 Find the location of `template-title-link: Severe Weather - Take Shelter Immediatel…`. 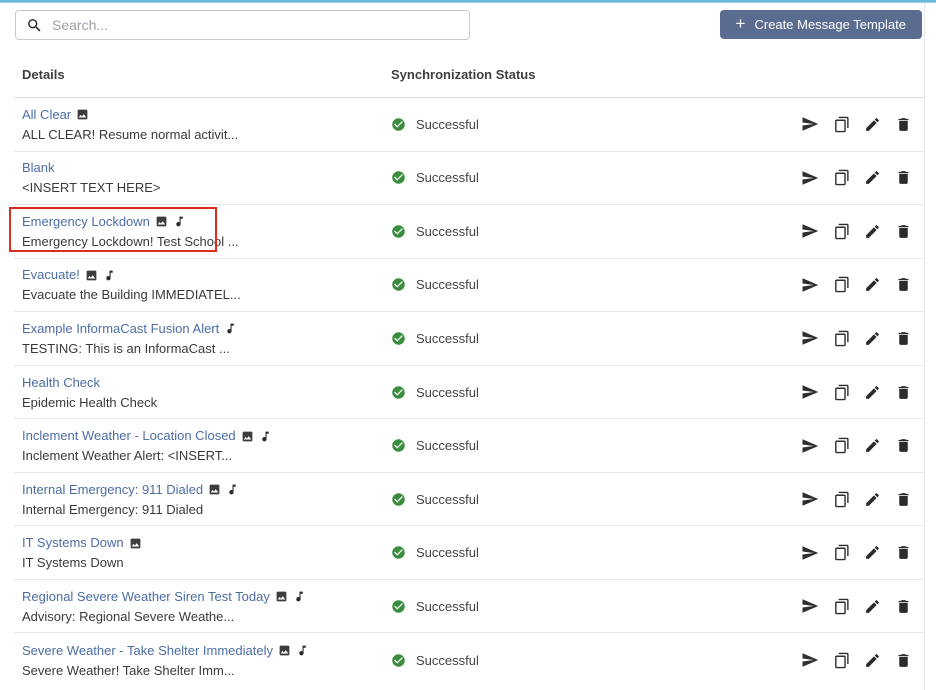

template-title-link: Severe Weather - Take Shelter Immediatel… is located at coordinates (147, 651).